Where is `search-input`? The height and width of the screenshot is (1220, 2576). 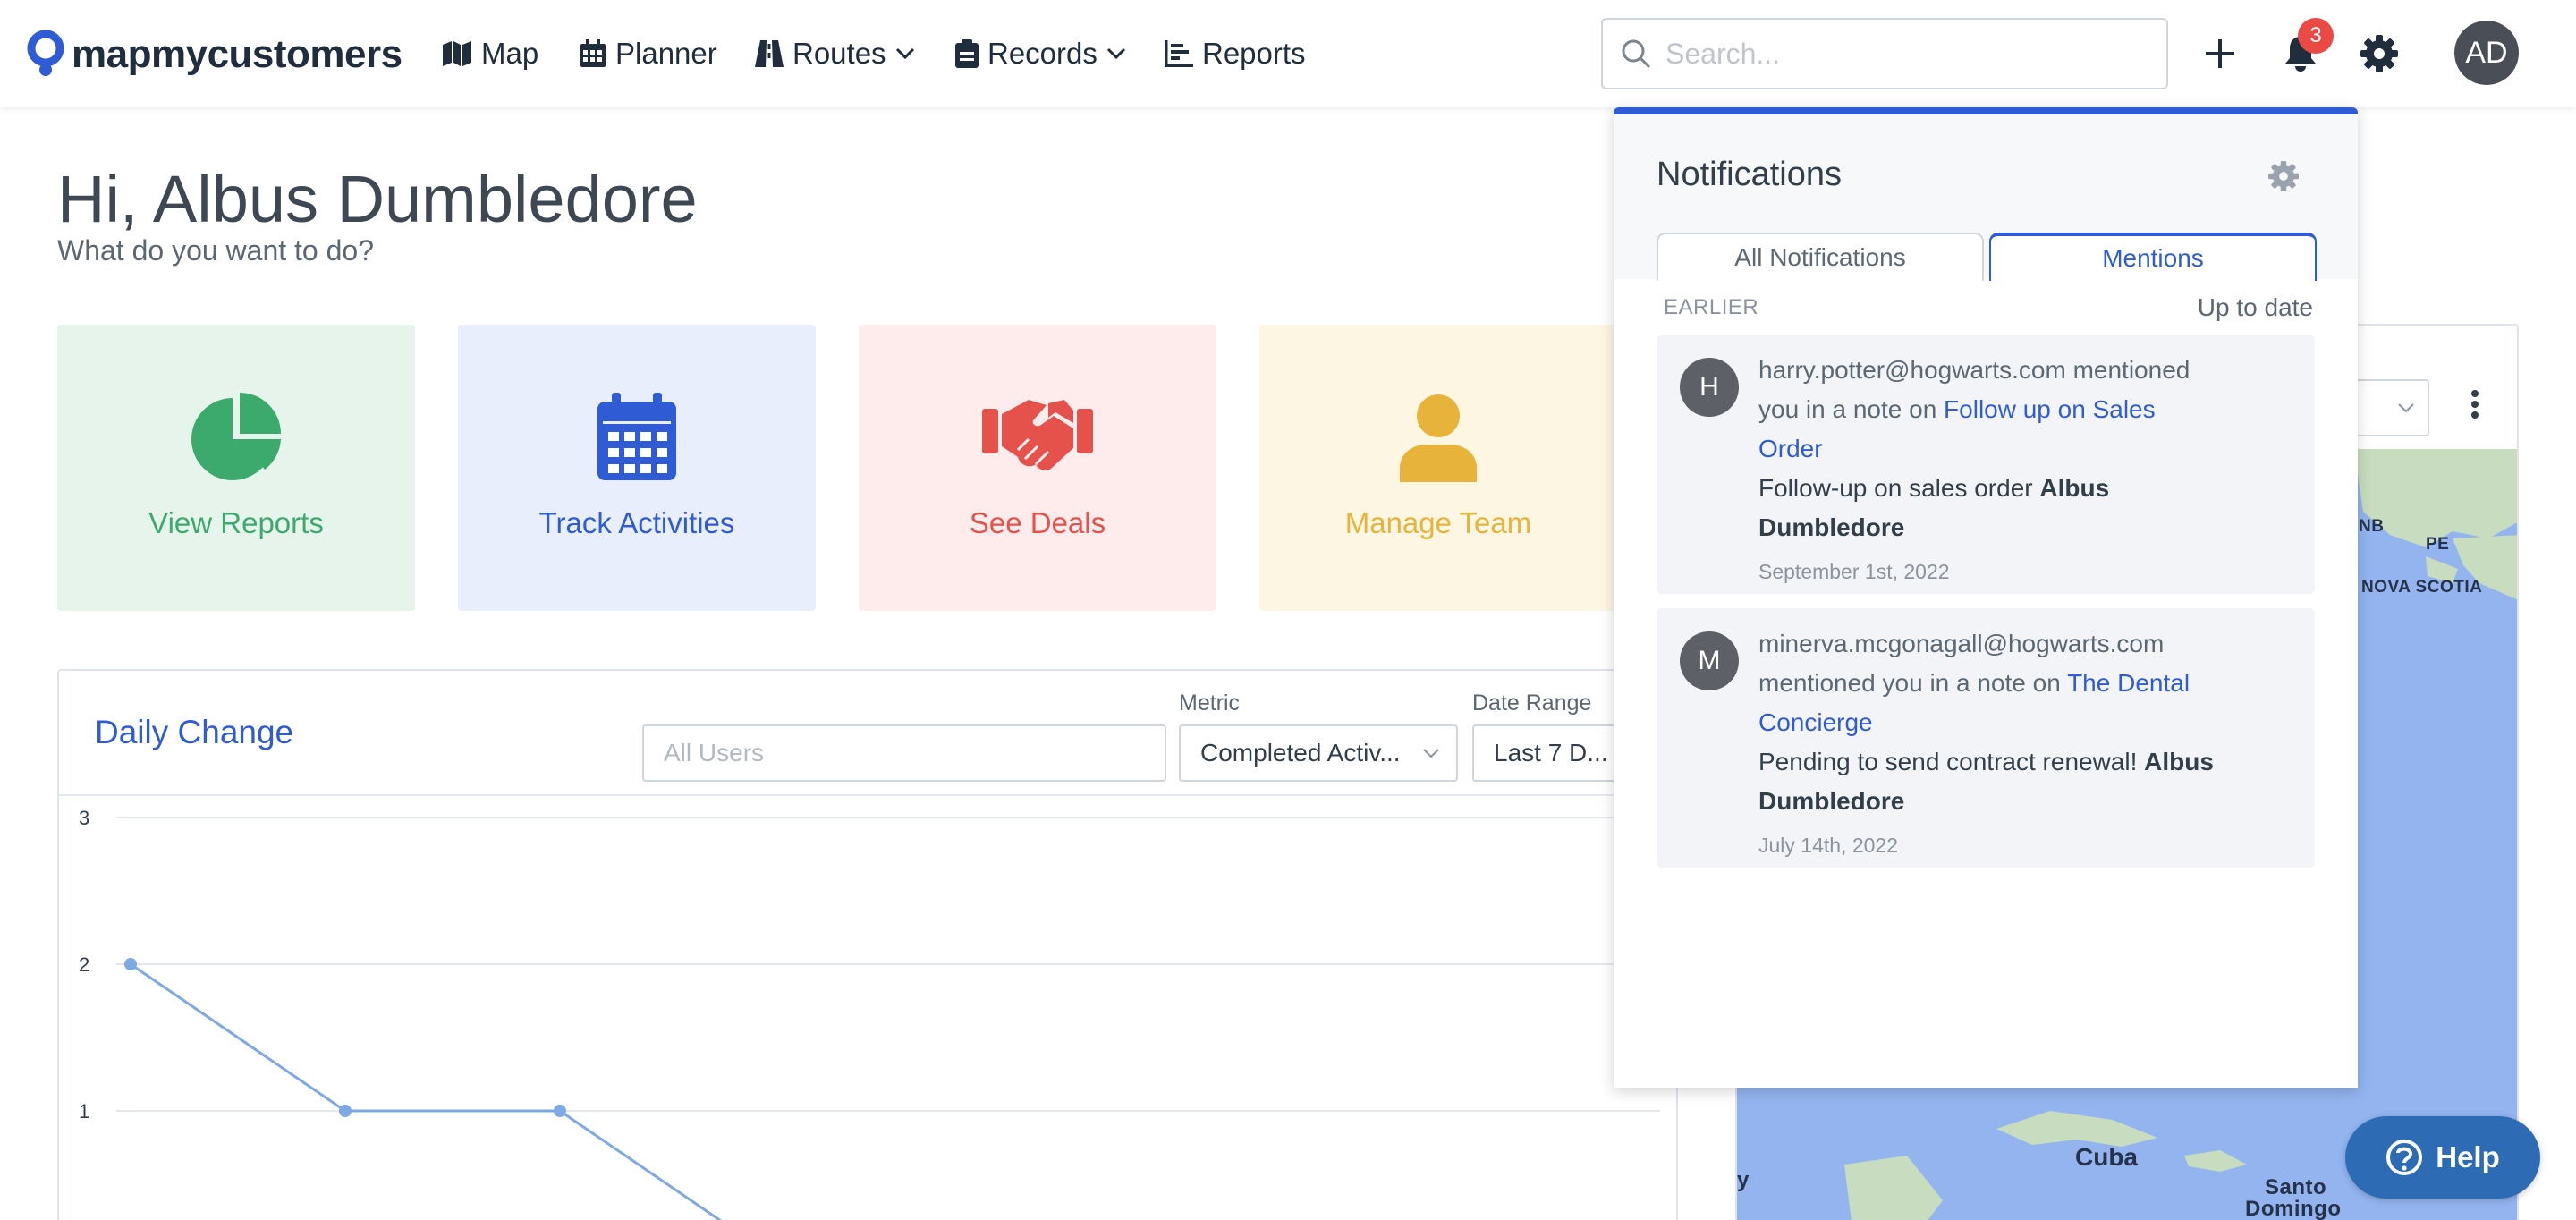 search-input is located at coordinates (1906, 54).